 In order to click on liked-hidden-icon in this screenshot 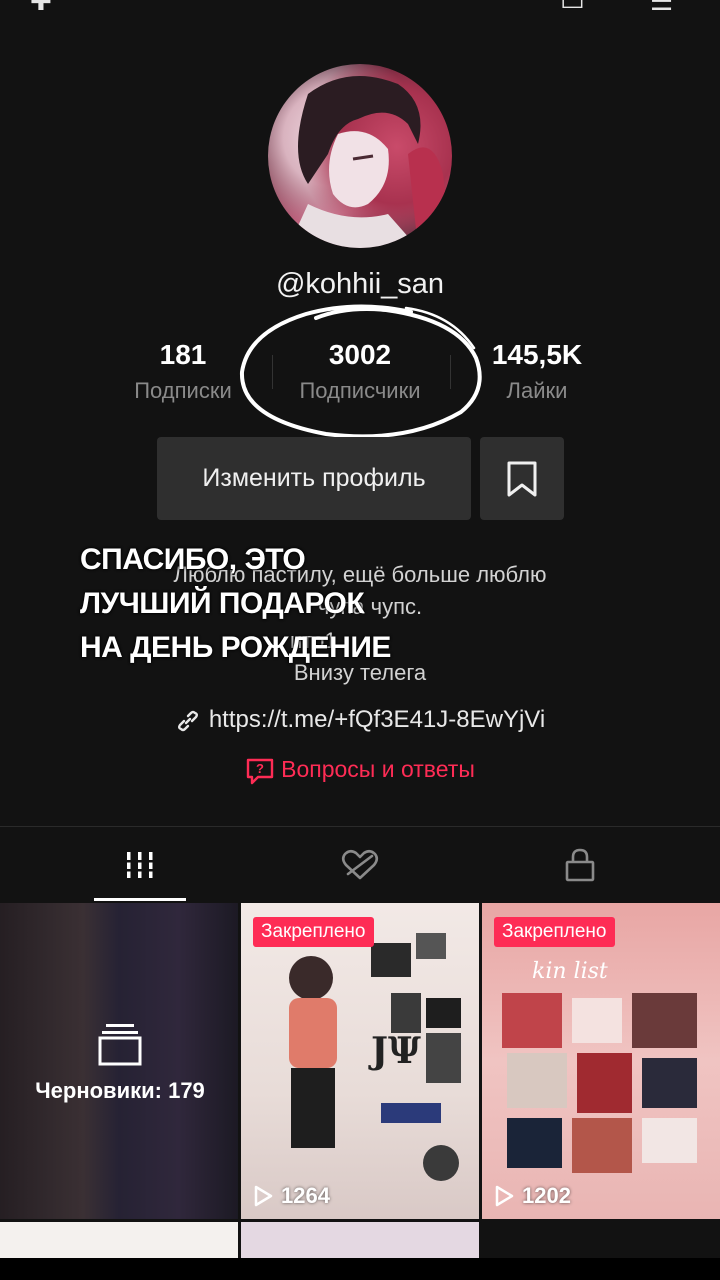, I will do `click(360, 864)`.